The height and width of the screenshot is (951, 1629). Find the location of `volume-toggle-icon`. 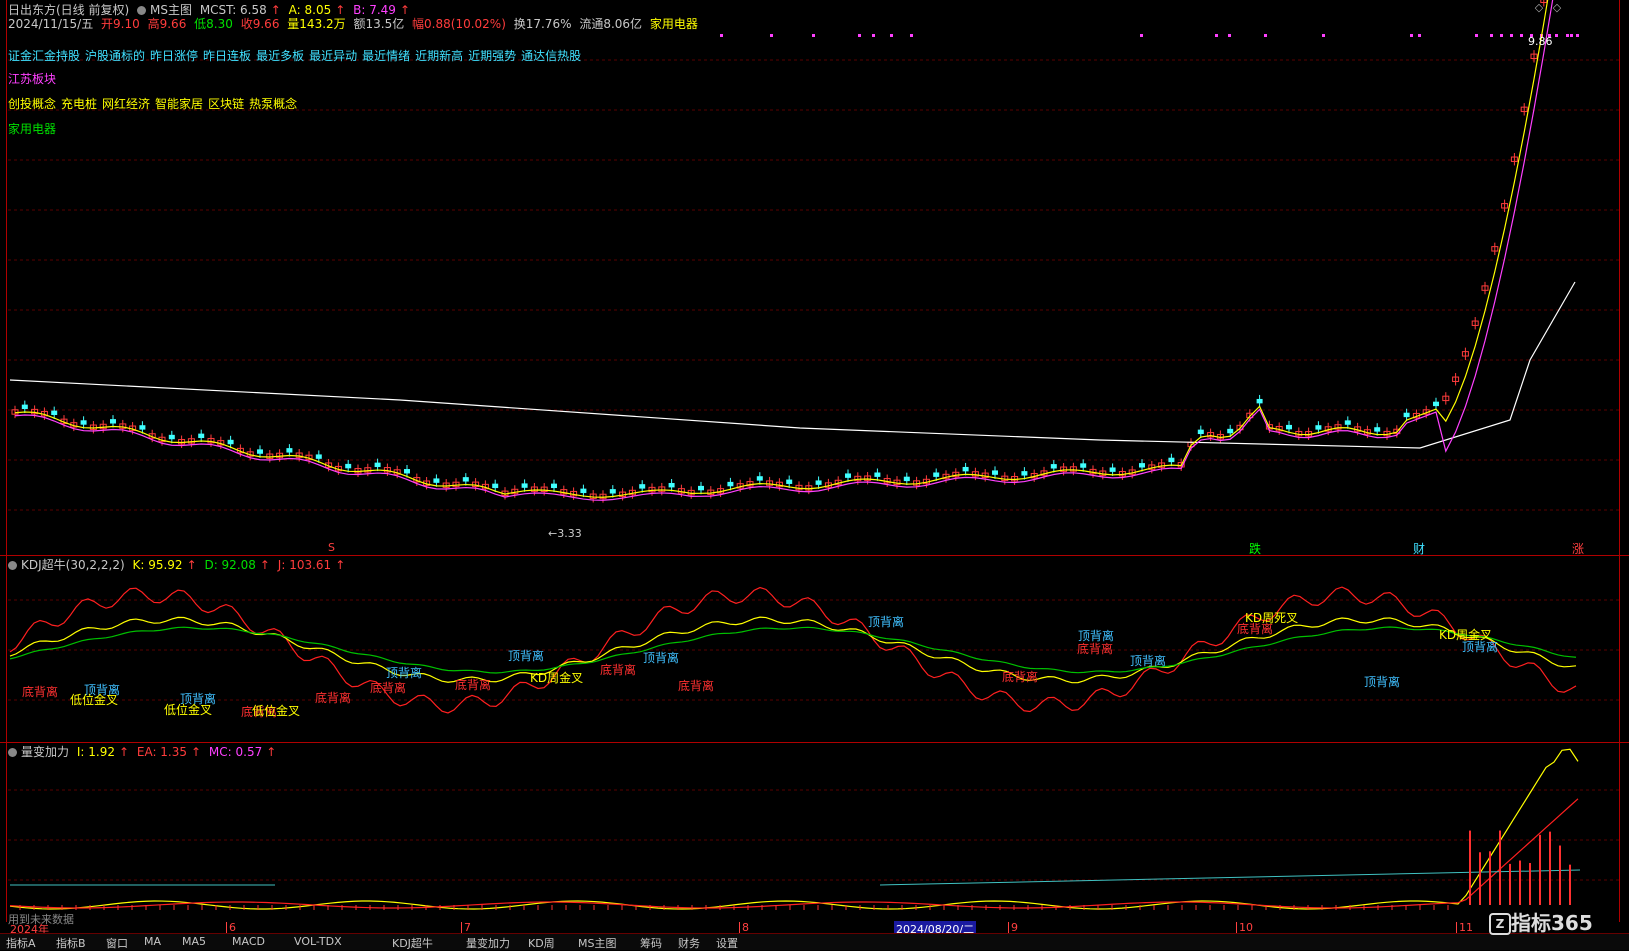

volume-toggle-icon is located at coordinates (12, 752).